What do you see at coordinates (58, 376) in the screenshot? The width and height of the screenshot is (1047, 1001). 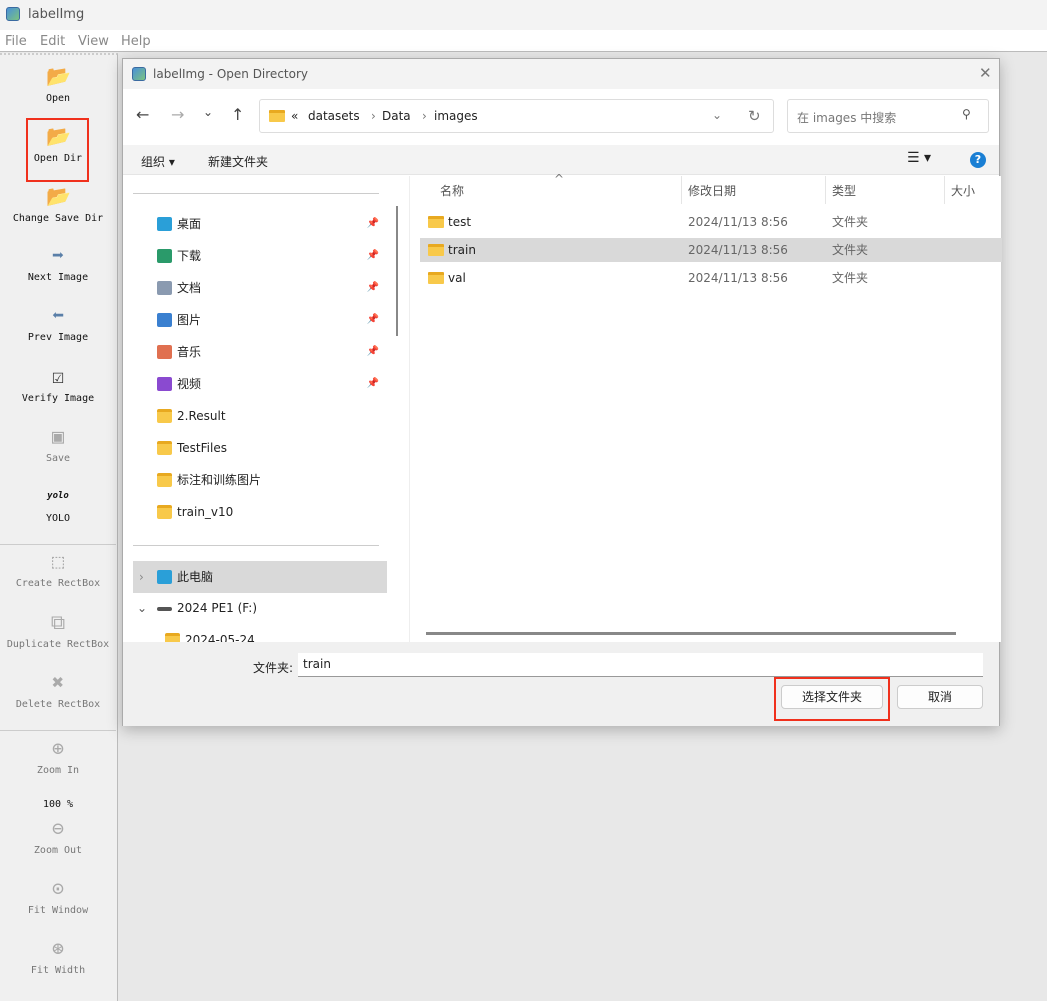 I see `checkbox-icon: ☑` at bounding box center [58, 376].